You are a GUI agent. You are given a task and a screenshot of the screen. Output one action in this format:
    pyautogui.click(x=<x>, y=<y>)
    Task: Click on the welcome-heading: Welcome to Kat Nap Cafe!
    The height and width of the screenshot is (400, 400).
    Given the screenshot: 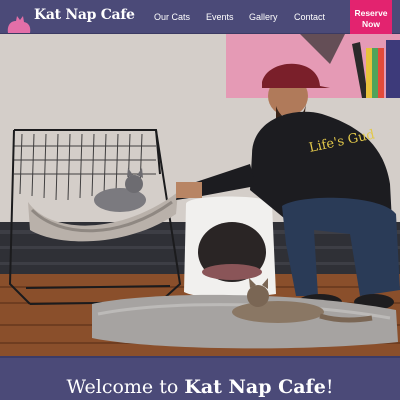 What is the action you would take?
    pyautogui.click(x=200, y=387)
    